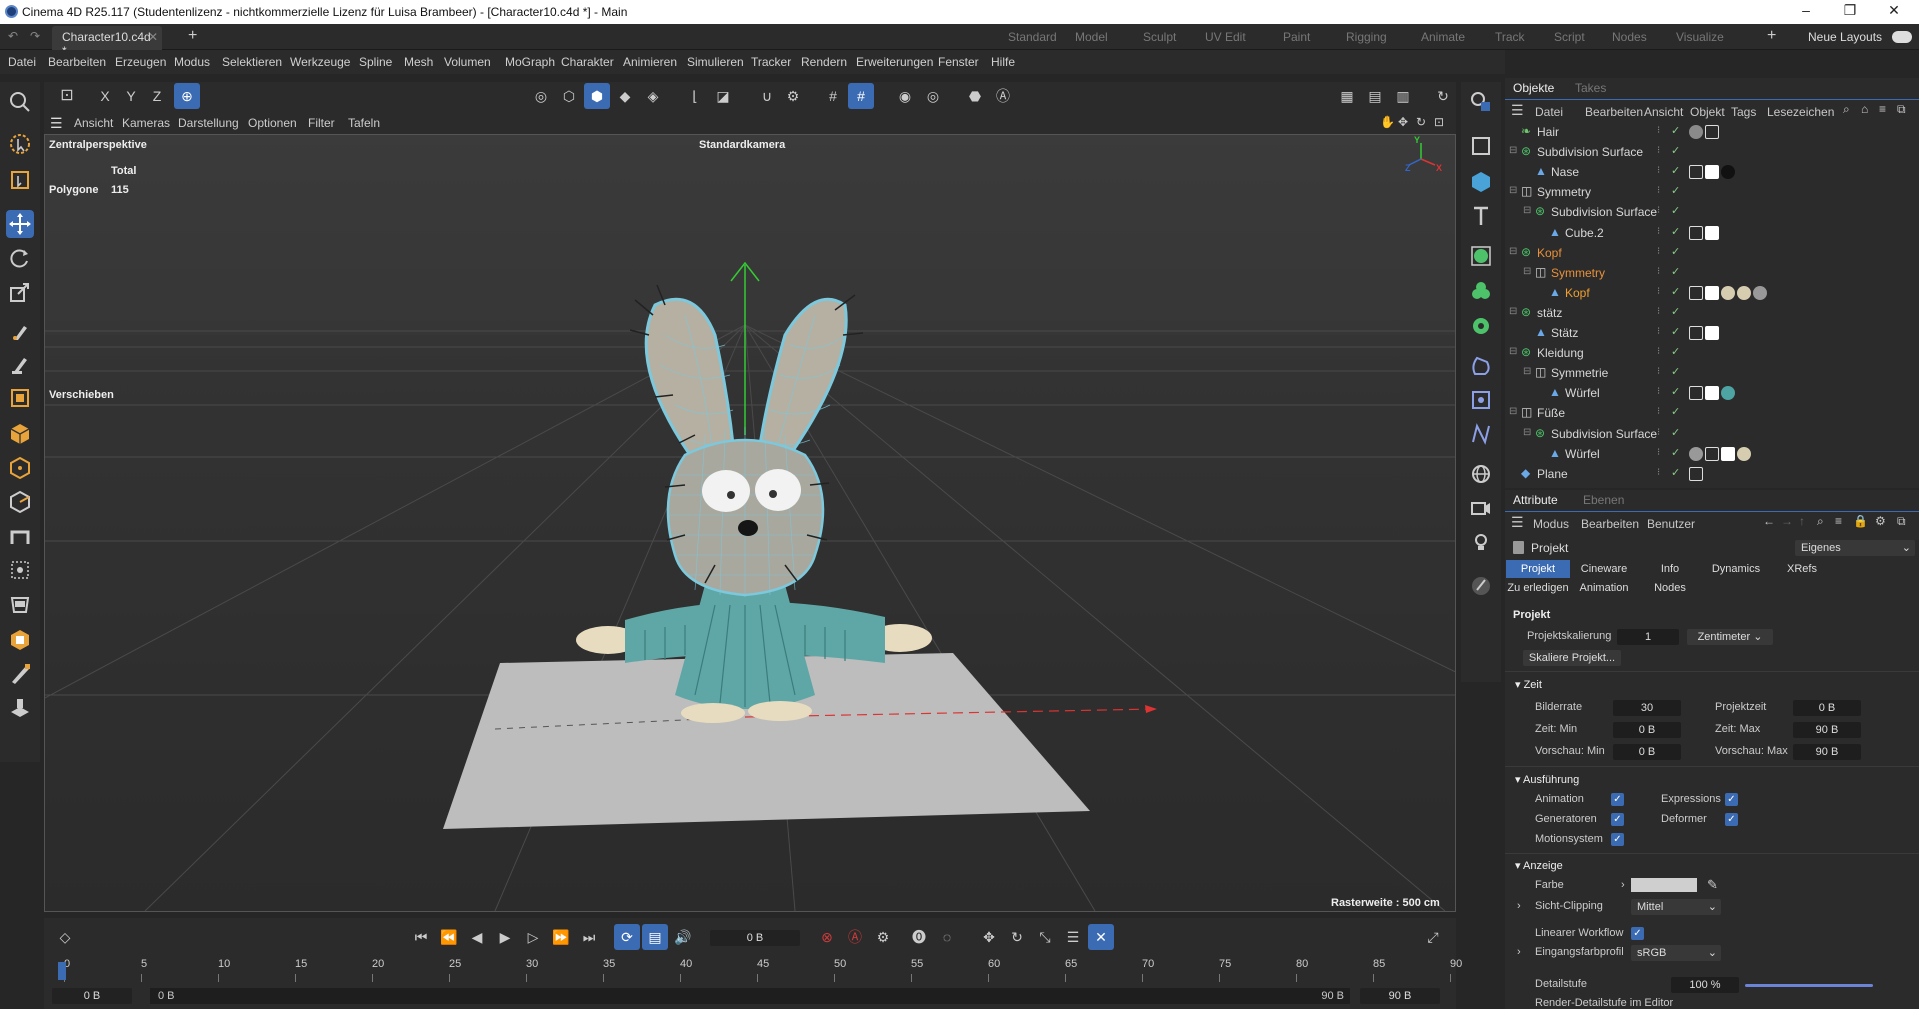  What do you see at coordinates (77, 62) in the screenshot?
I see `menu-bearbeiten: Bearbeiten` at bounding box center [77, 62].